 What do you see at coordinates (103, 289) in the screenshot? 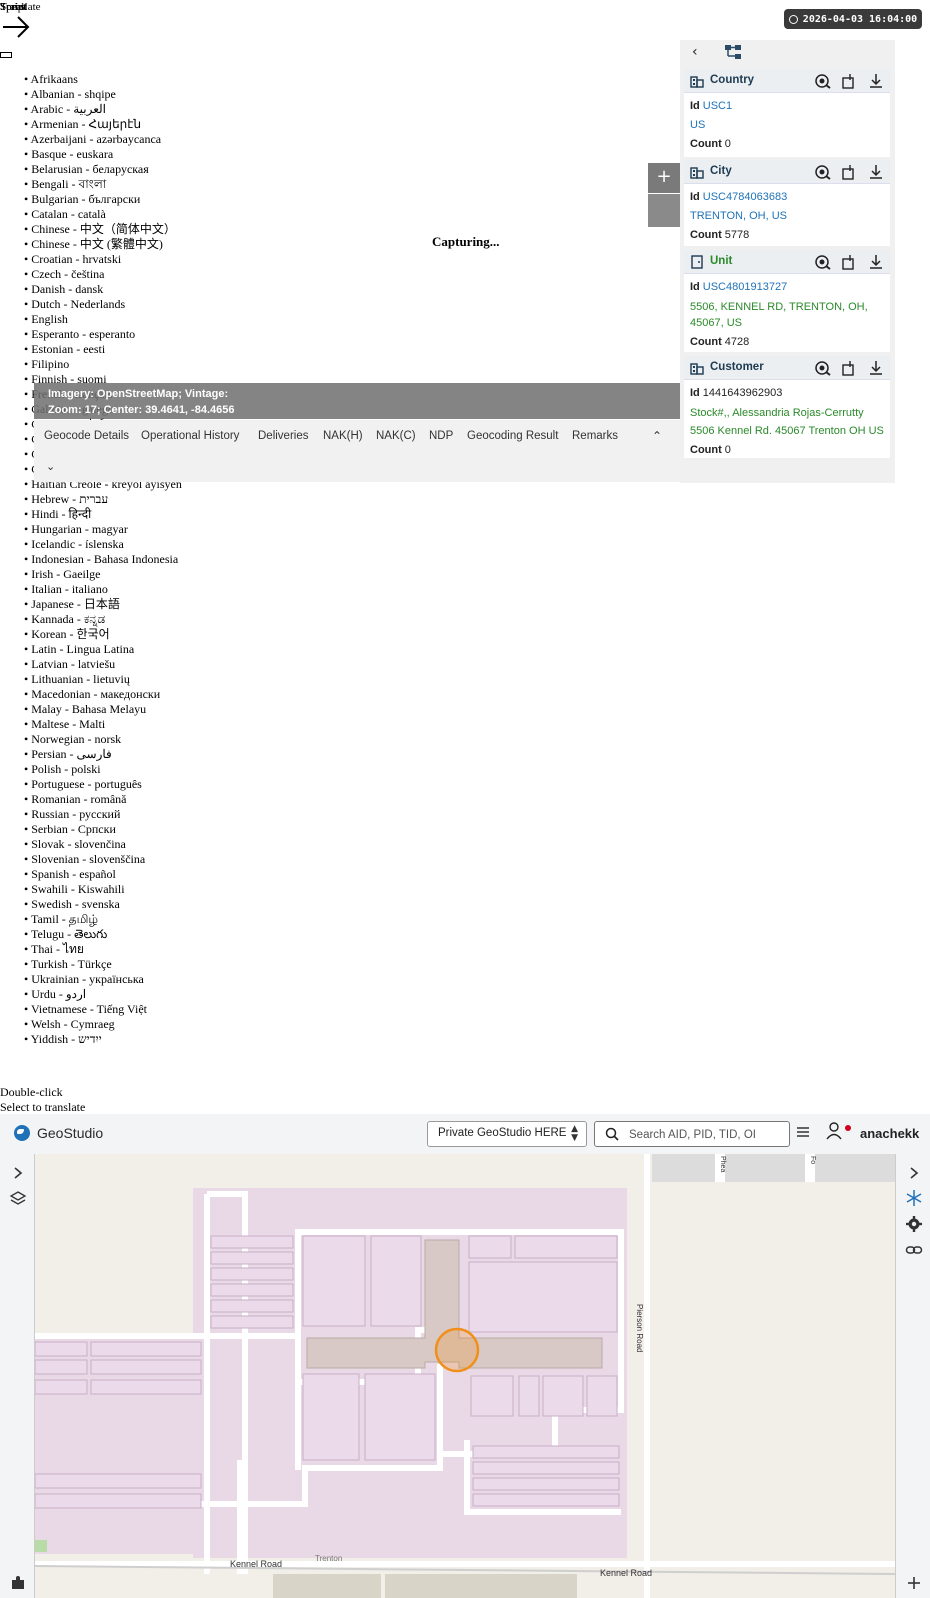
I see `language-option: Danish - dansk` at bounding box center [103, 289].